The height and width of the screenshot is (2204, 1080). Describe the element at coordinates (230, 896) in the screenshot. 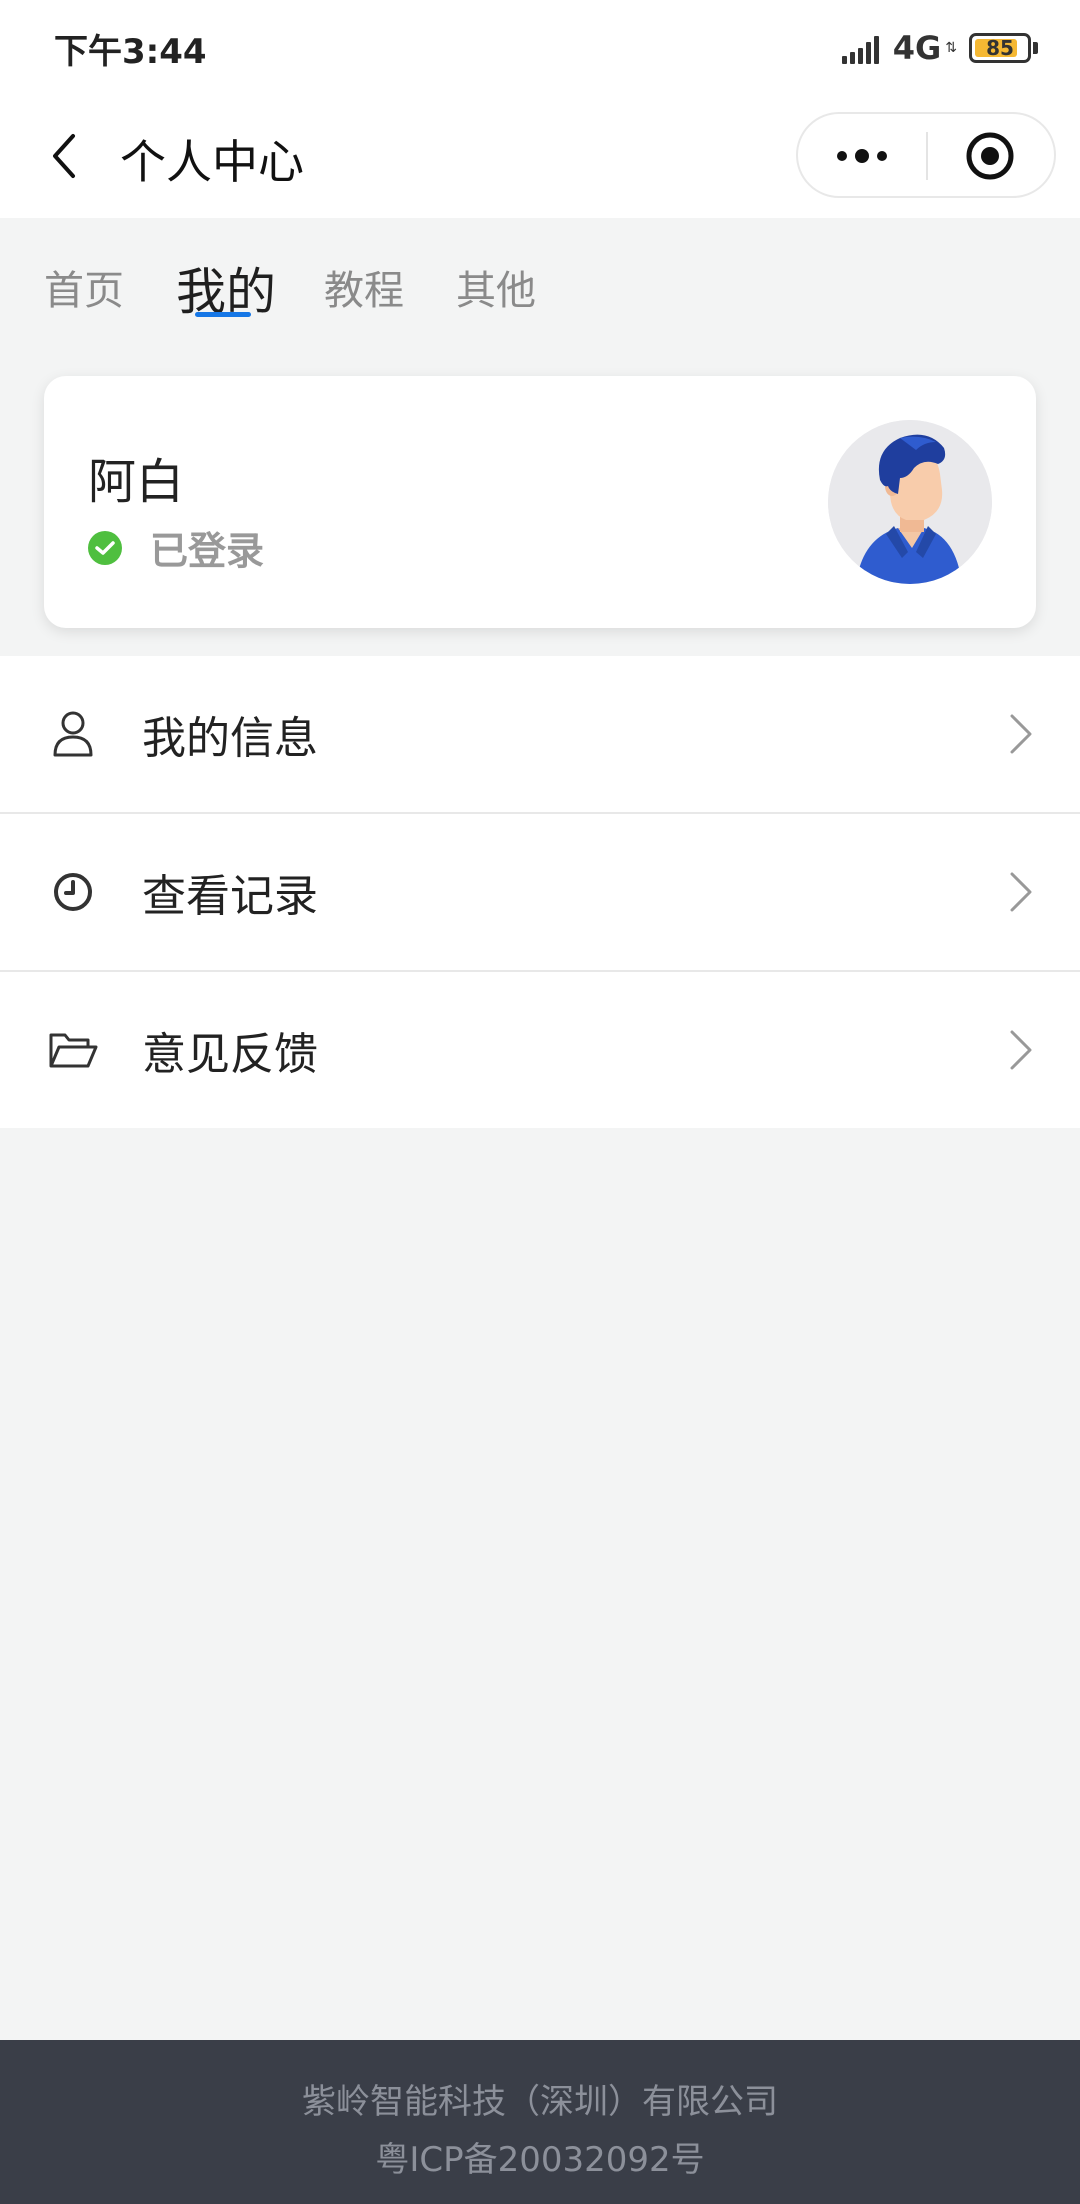

I see `menu-label: 查看记录` at that location.